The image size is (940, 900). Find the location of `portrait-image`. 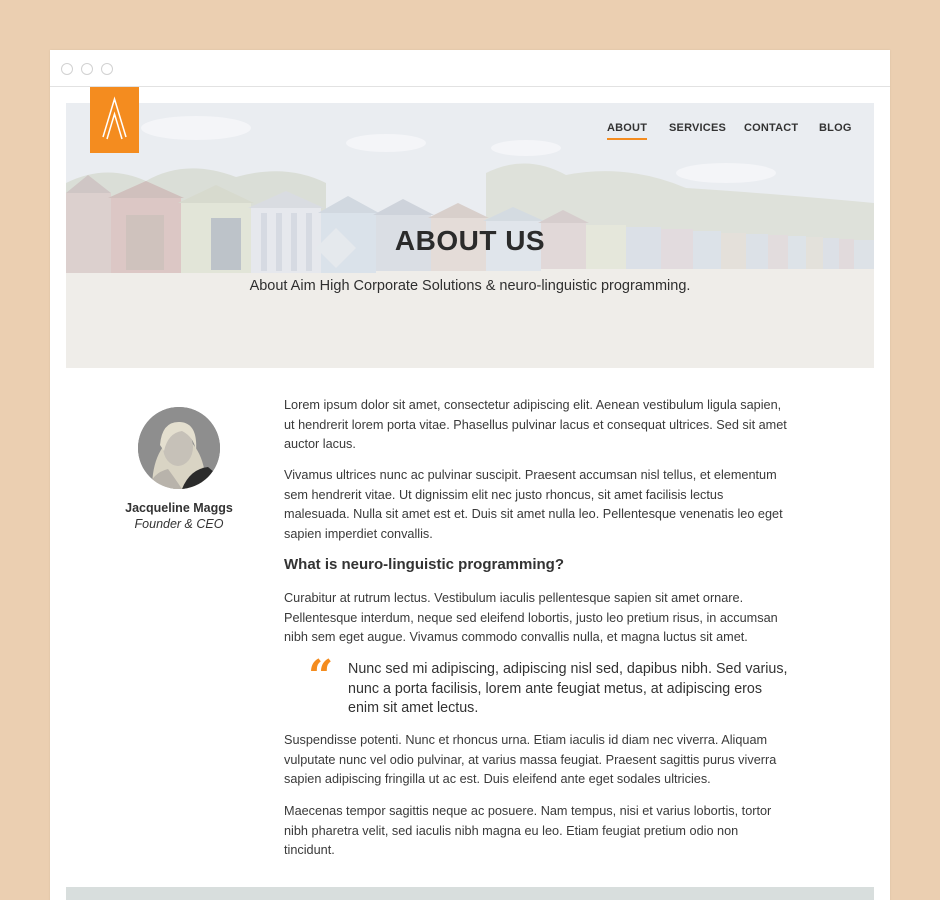

portrait-image is located at coordinates (179, 448).